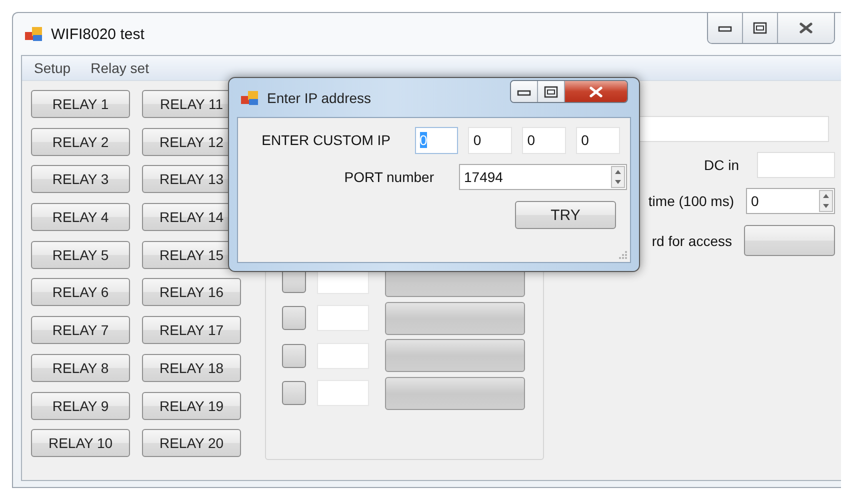 The image size is (843, 489). I want to click on spin-field: 0, so click(790, 201).